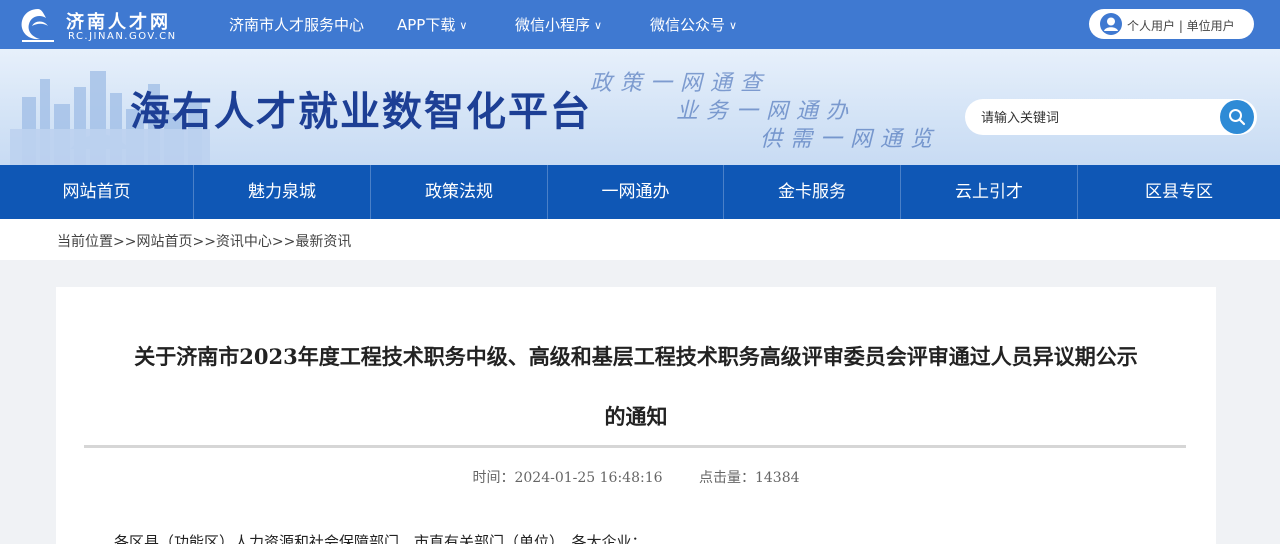 This screenshot has width=1280, height=544. What do you see at coordinates (635, 446) in the screenshot?
I see `title-divider` at bounding box center [635, 446].